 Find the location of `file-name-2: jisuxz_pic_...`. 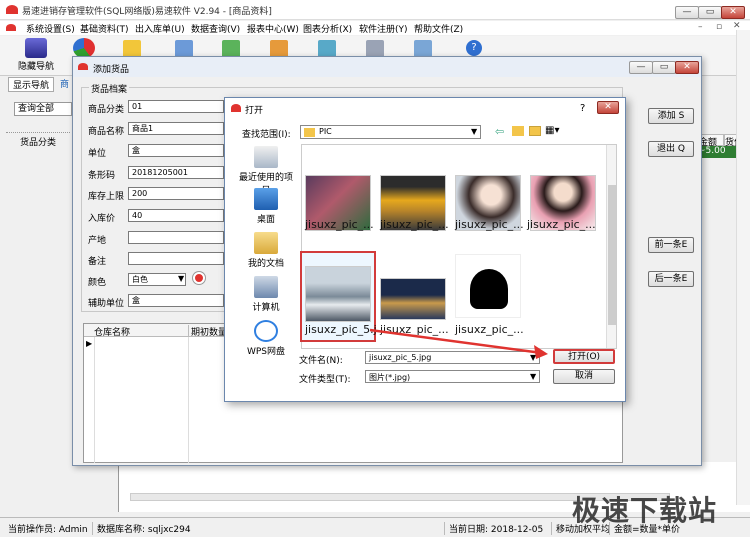

file-name-2: jisuxz_pic_... is located at coordinates (414, 224).